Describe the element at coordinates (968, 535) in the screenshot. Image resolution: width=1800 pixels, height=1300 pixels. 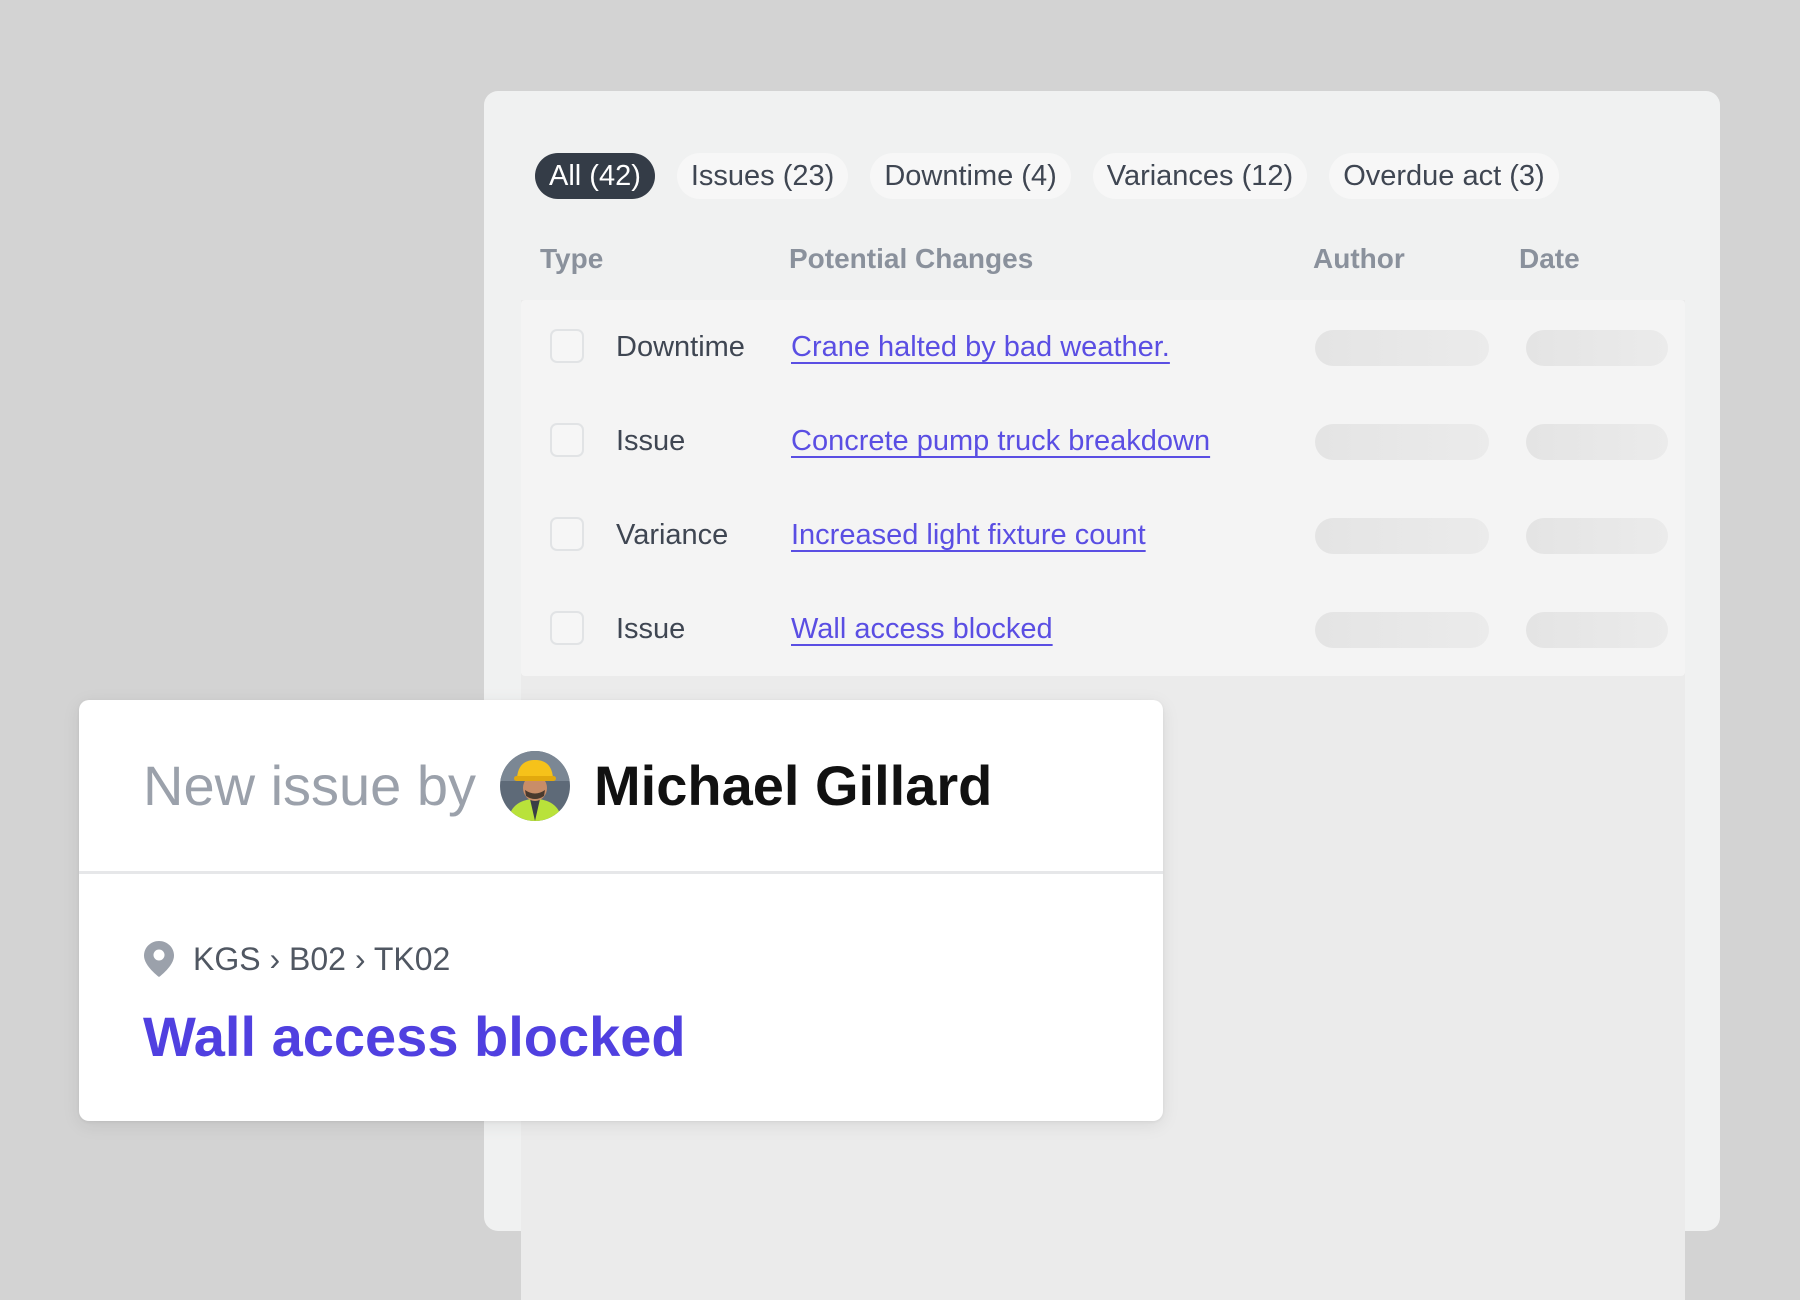
I see `row-change-link: Increased light fixture count` at that location.